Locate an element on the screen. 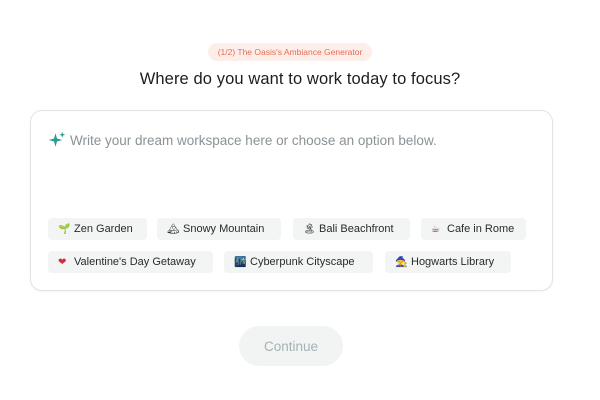 The height and width of the screenshot is (400, 600). option-label: Zen Garden is located at coordinates (103, 229).